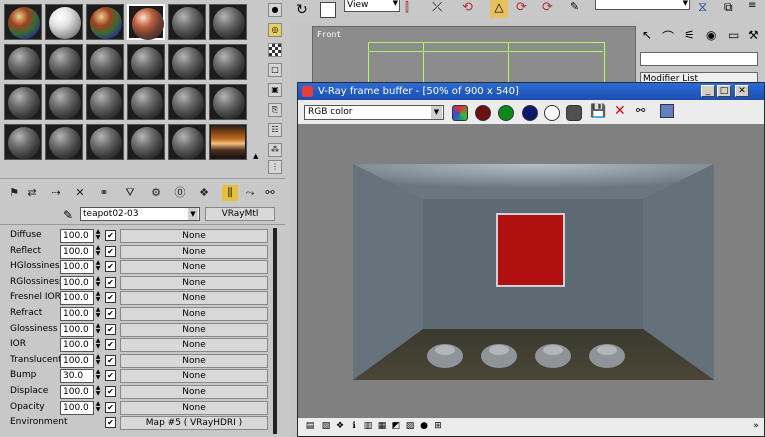 The image size is (765, 437). I want to click on material-id-channel-icon: ⚙, so click(156, 193).